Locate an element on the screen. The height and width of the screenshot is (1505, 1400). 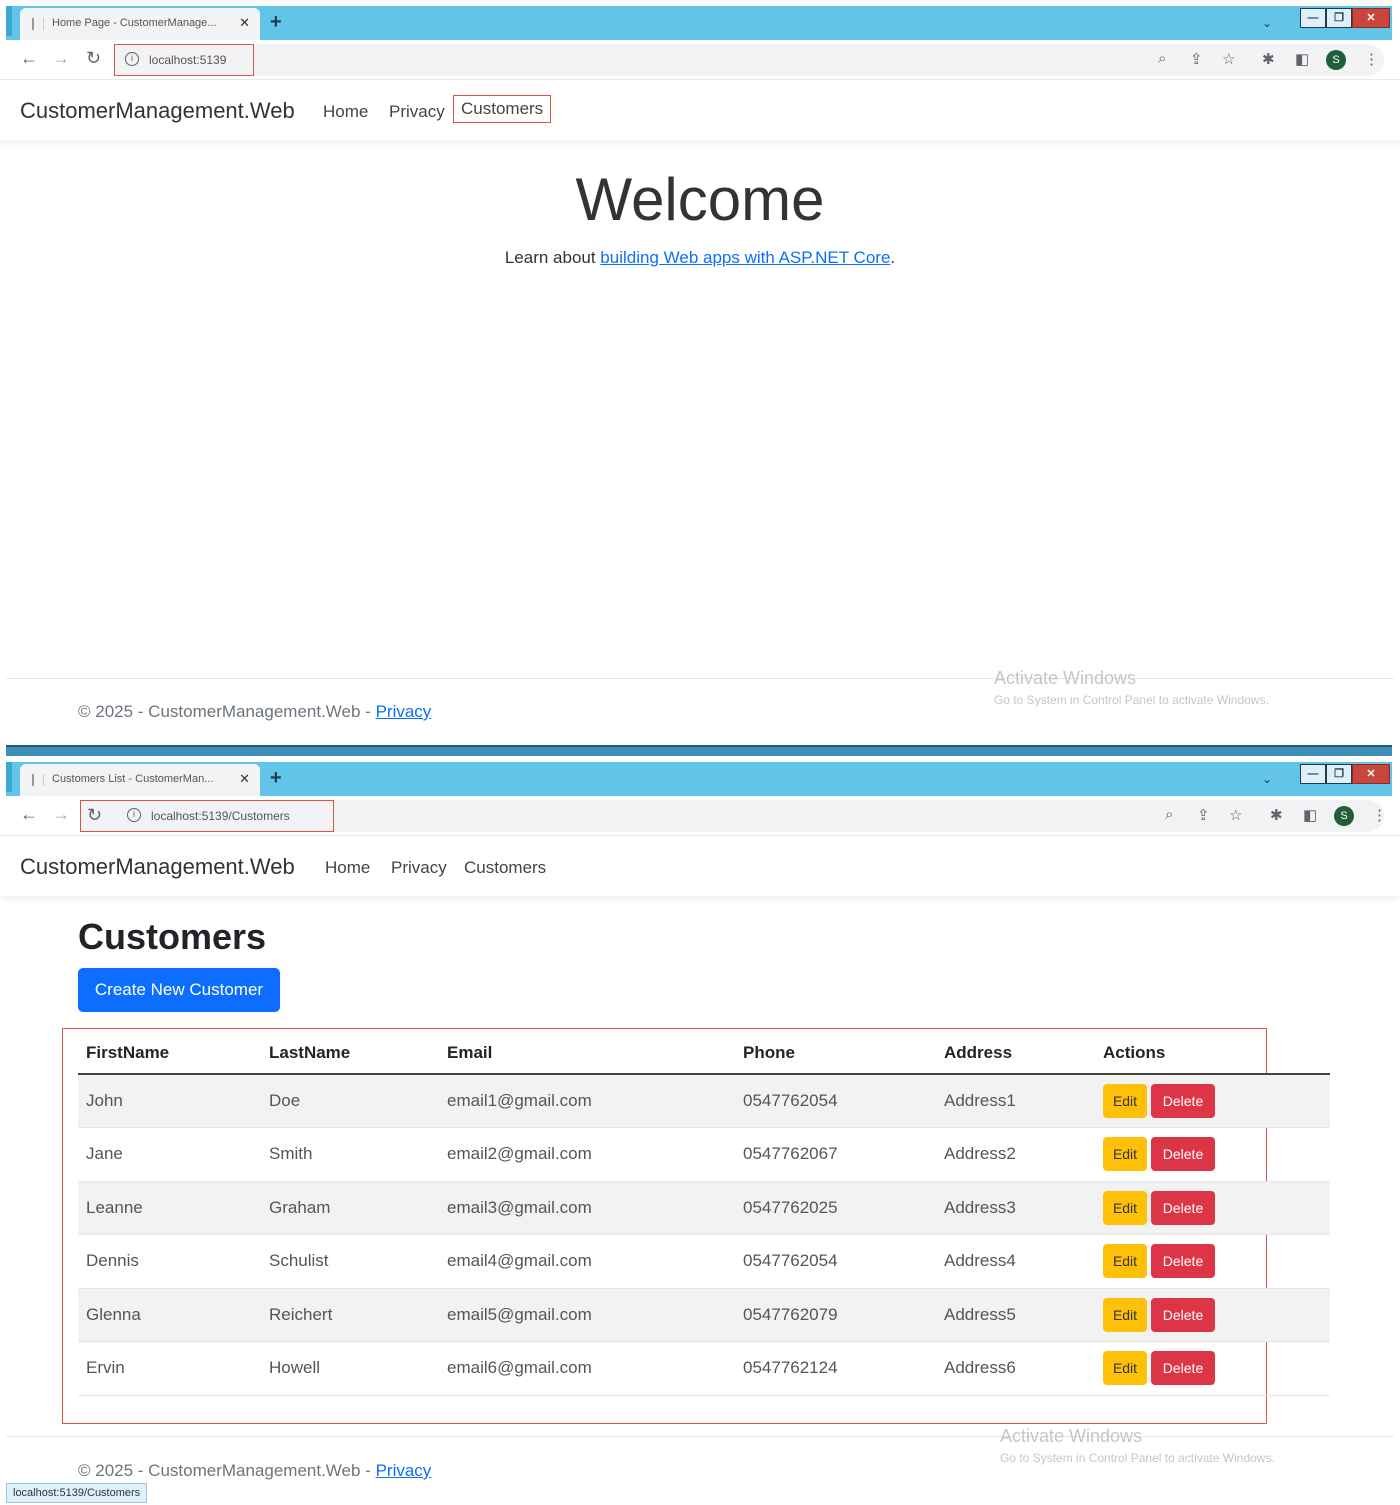
cell-firstname: Dennis is located at coordinates (169, 1261).